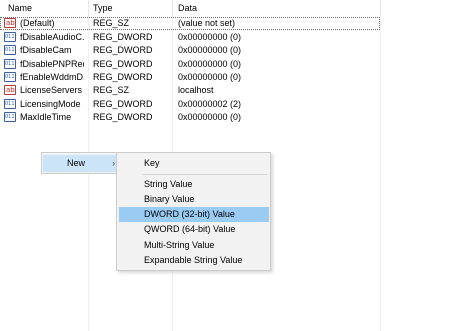  I want to click on value-name: LicensingMode, so click(50, 104).